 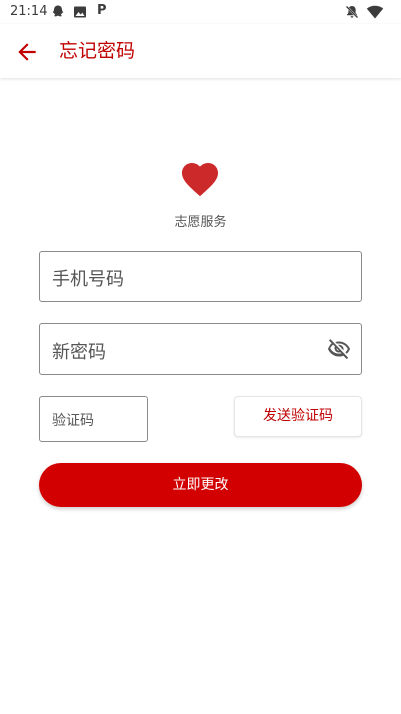 What do you see at coordinates (352, 12) in the screenshot?
I see `bell-off-icon` at bounding box center [352, 12].